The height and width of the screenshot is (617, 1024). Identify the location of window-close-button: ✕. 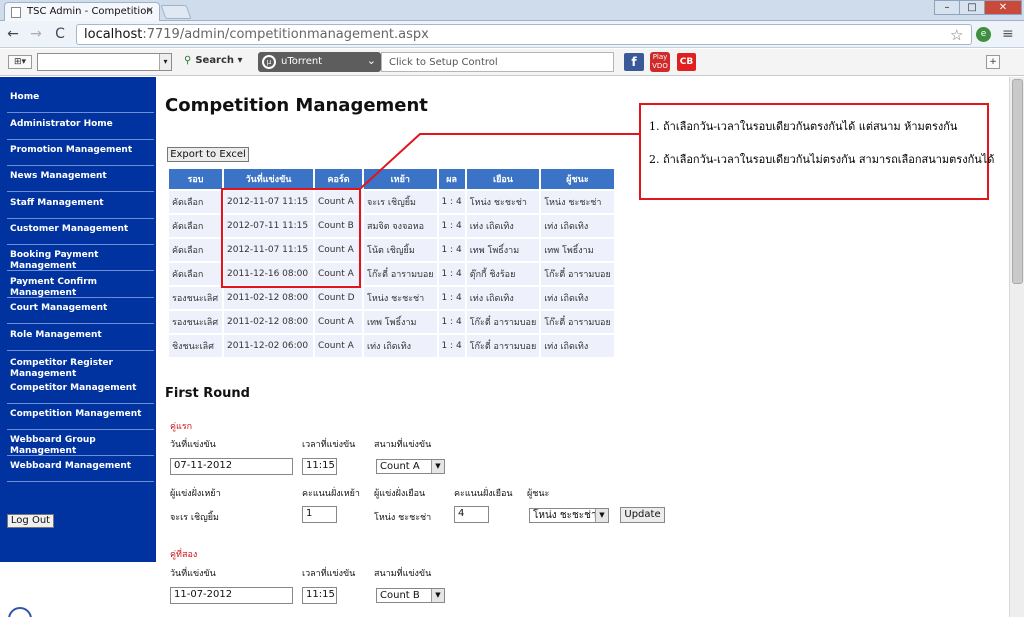
(1003, 7).